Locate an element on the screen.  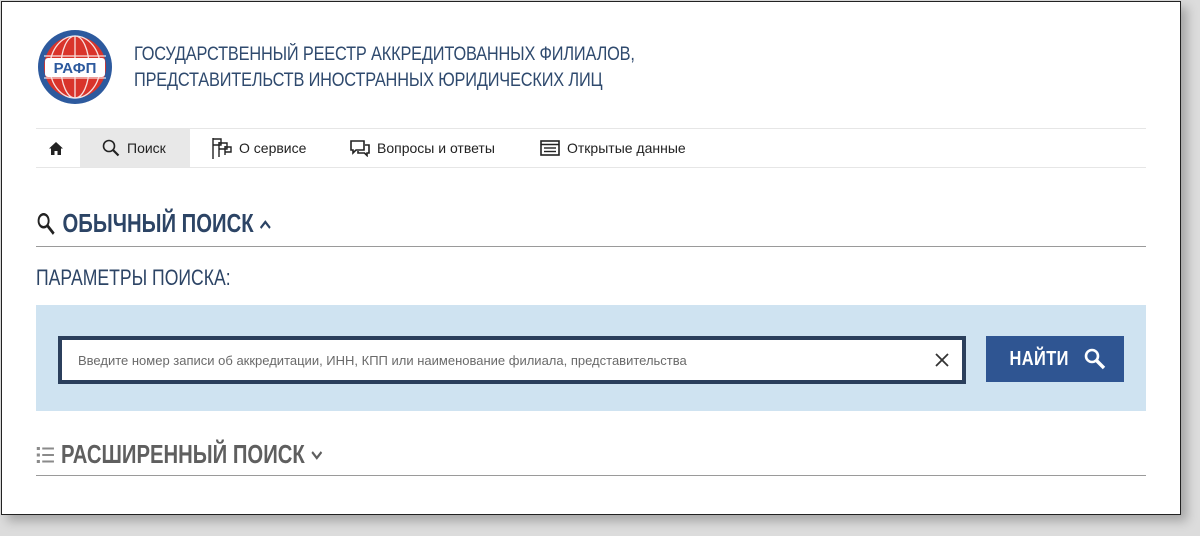
nav-item-search-label: Поиск is located at coordinates (146, 148).